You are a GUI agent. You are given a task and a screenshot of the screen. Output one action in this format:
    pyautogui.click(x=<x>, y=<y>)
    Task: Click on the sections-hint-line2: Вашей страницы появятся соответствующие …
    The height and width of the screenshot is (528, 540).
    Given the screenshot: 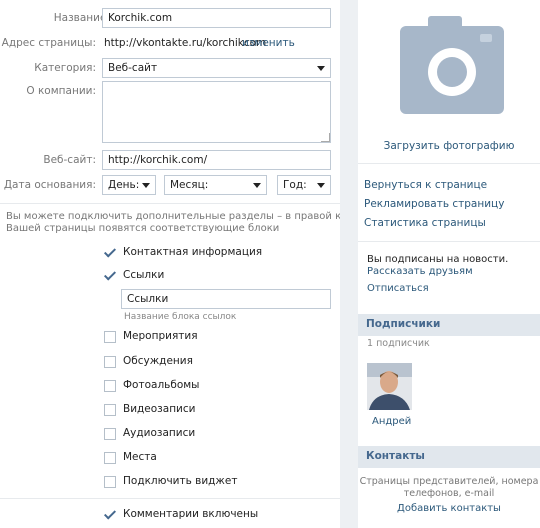 What is the action you would take?
    pyautogui.click(x=143, y=228)
    